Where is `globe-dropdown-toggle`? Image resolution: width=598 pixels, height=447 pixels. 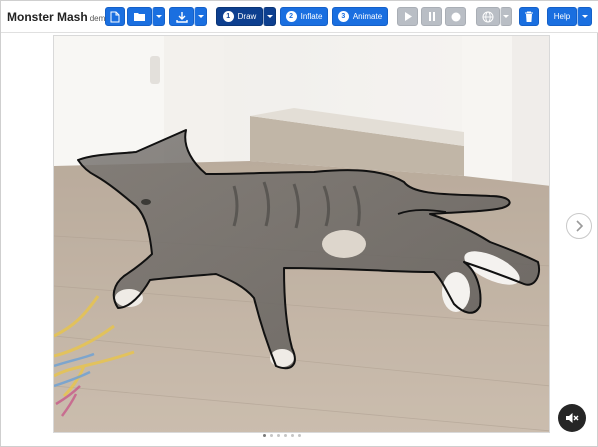
globe-dropdown-toggle is located at coordinates (506, 16).